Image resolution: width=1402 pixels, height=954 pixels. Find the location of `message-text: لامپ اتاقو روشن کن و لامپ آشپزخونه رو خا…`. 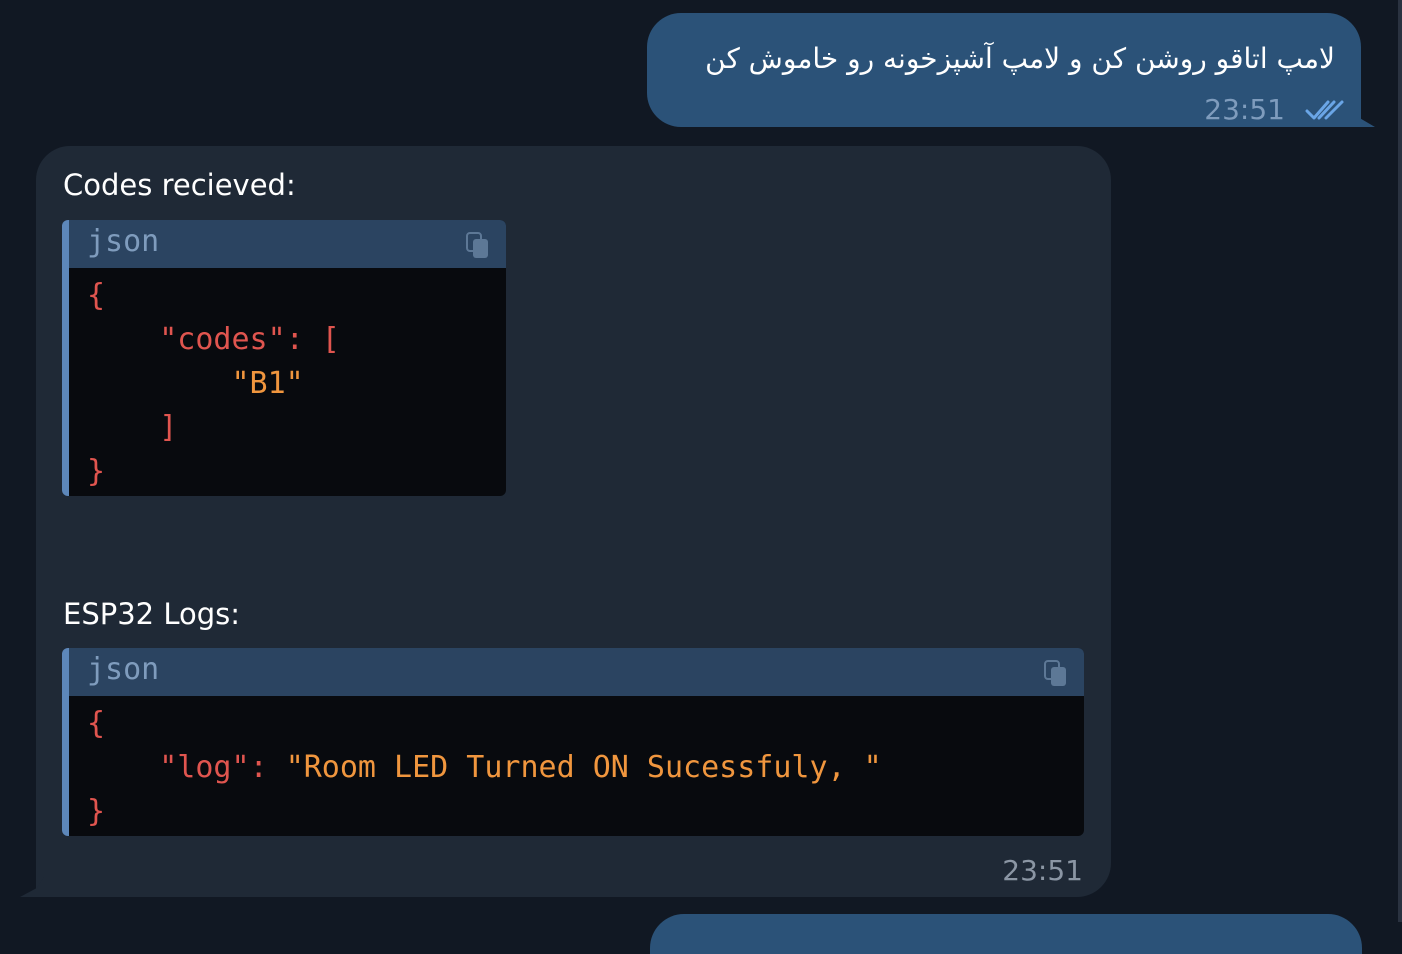

message-text: لامپ اتاقو روشن کن و لامپ آشپزخونه رو خا… is located at coordinates (1020, 58).